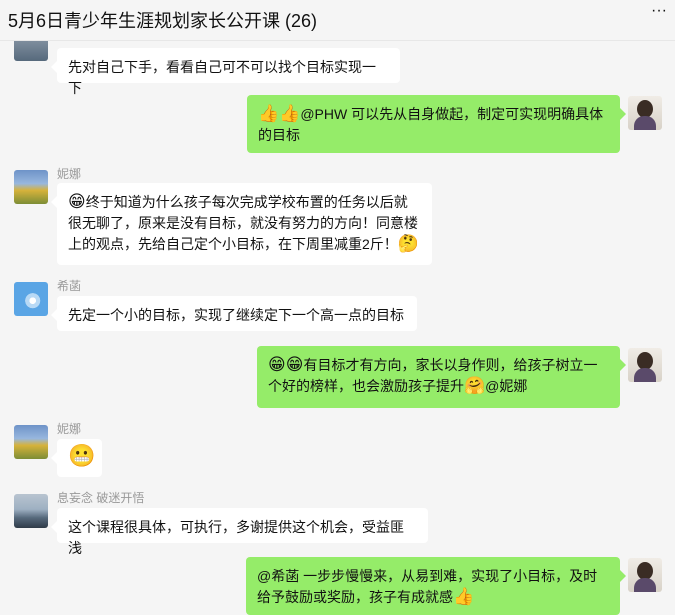 This screenshot has width=675, height=615. I want to click on grimacing-face-icon: 😬, so click(82, 456).